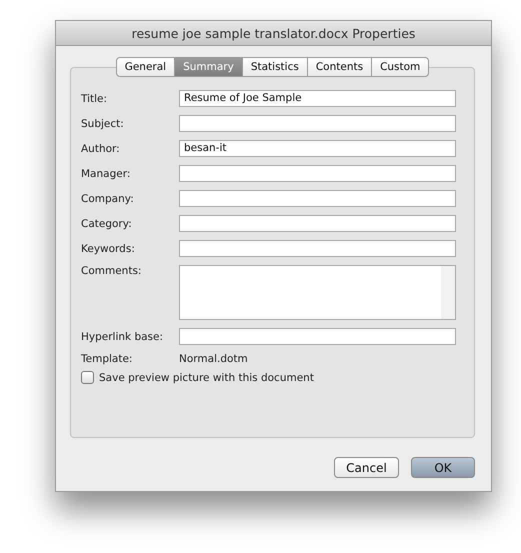 Image resolution: width=521 pixels, height=553 pixels. I want to click on field-label: Title:, so click(94, 98).